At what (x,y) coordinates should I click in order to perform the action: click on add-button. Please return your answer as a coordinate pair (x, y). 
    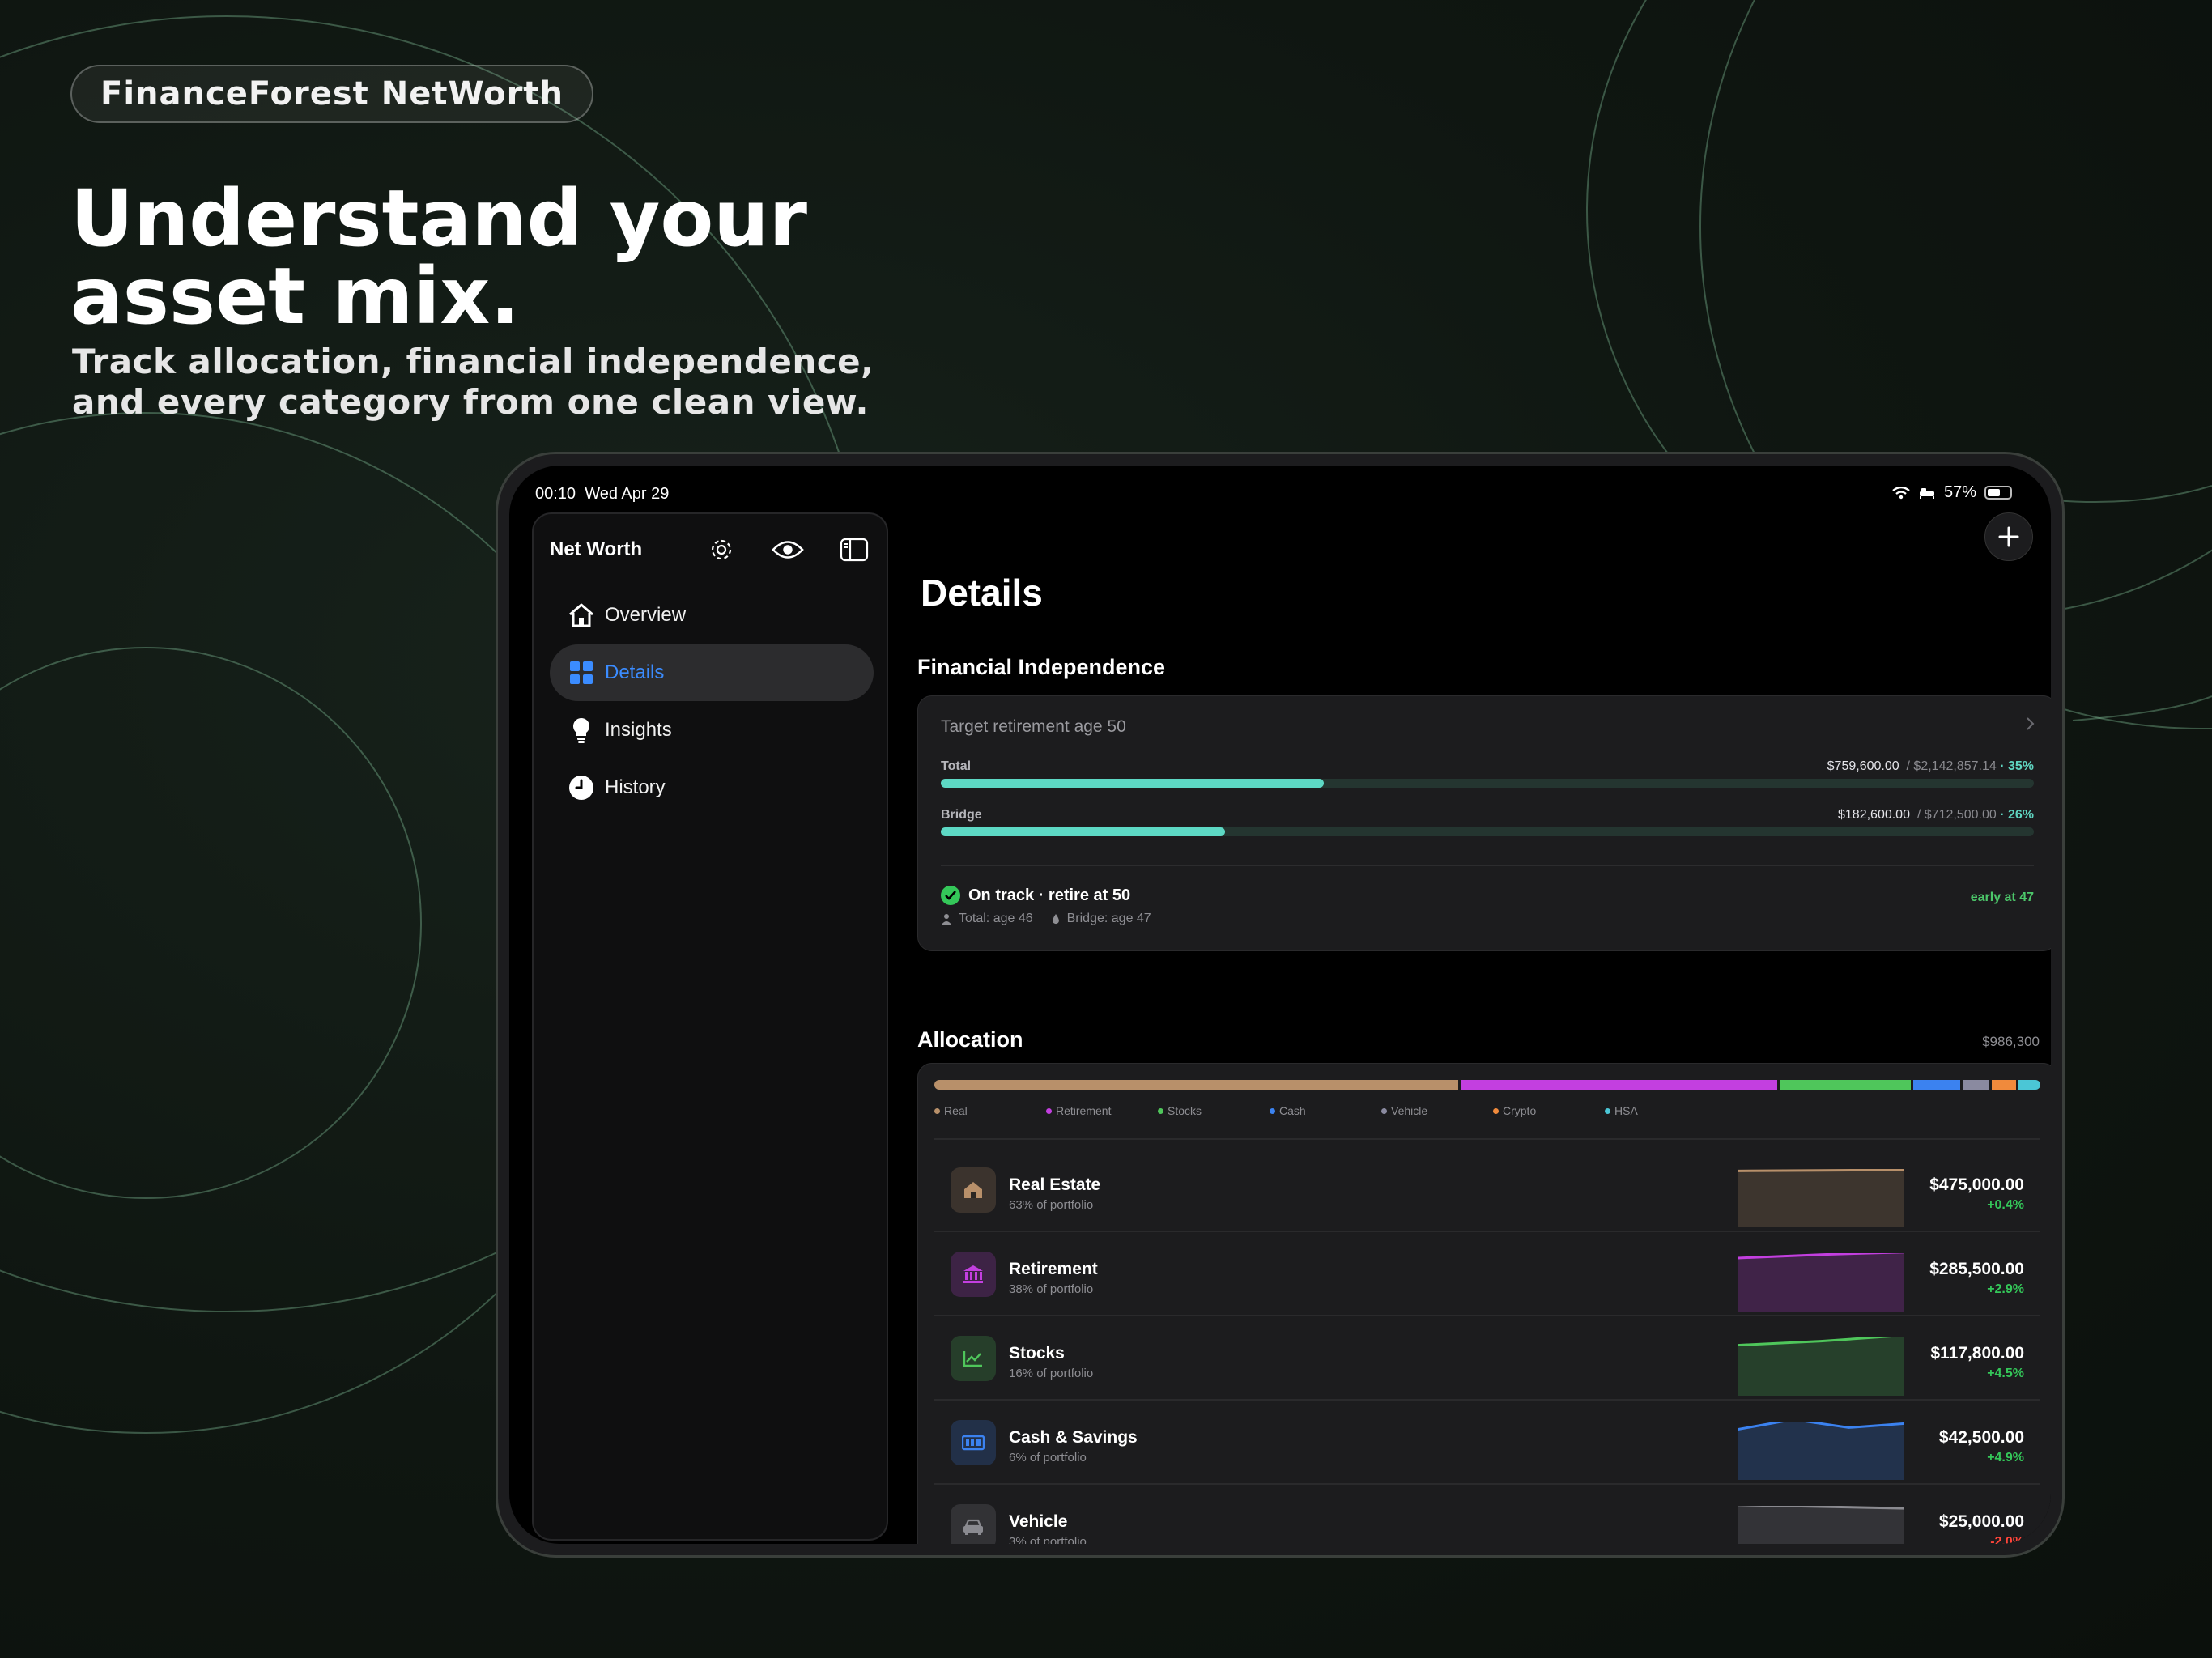
    Looking at the image, I should click on (2009, 536).